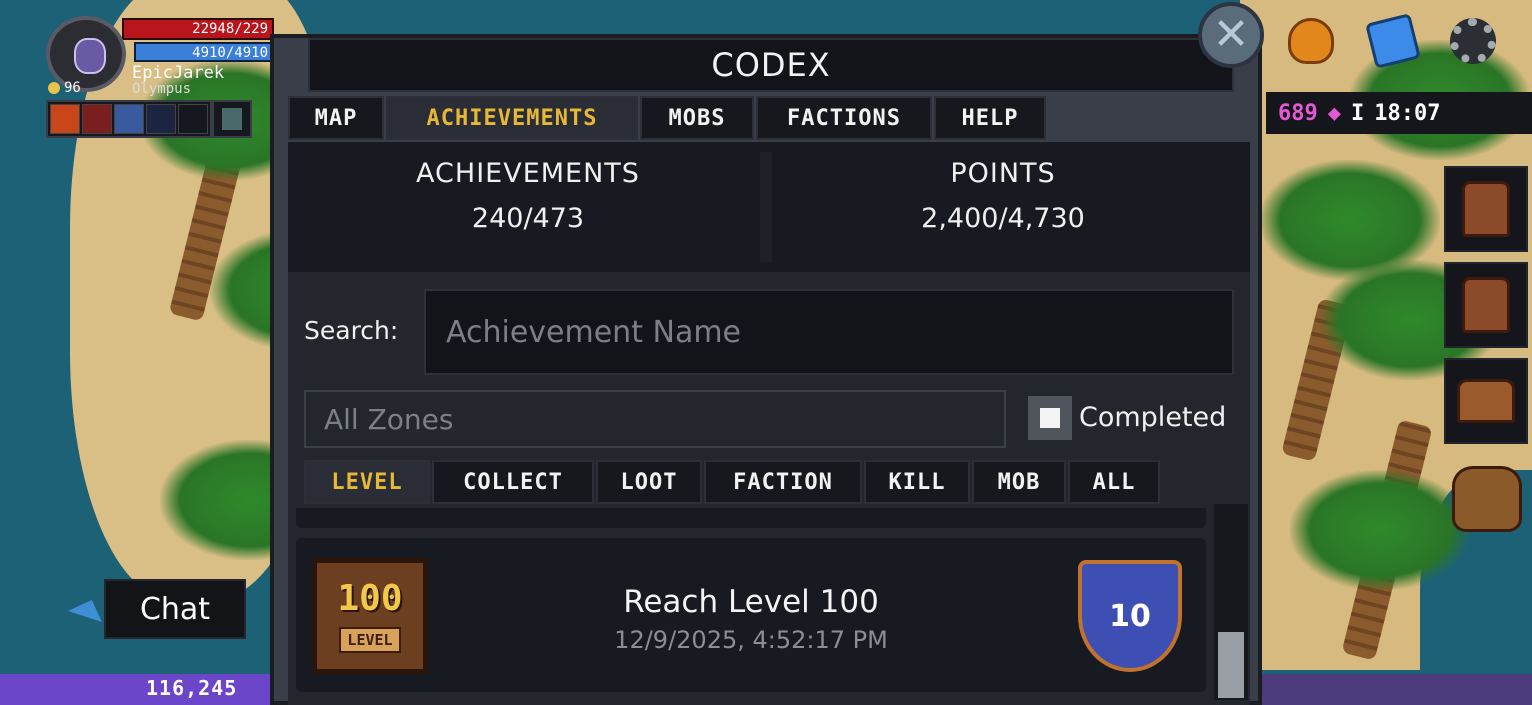  Describe the element at coordinates (65, 119) in the screenshot. I see `fire-buff-icon` at that location.